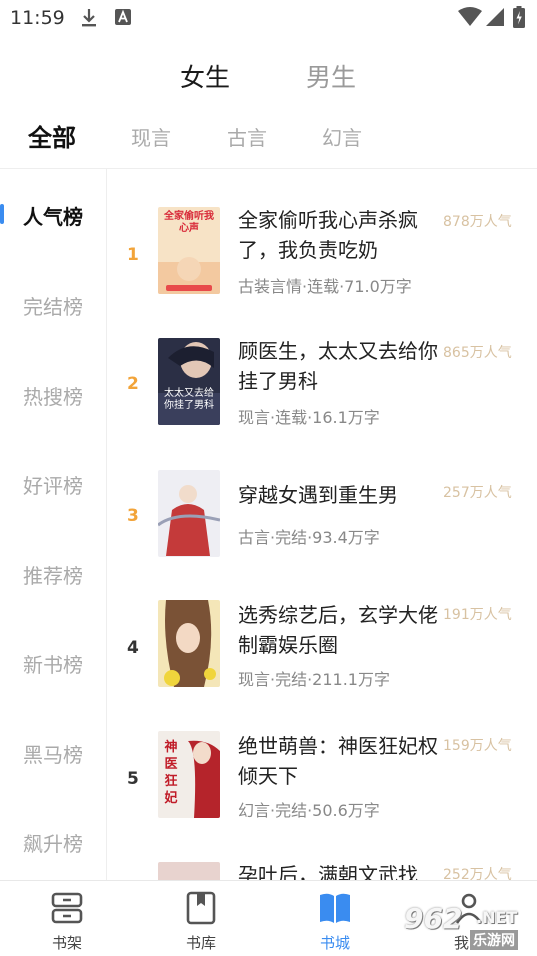 This screenshot has height=956, width=537. I want to click on book-row: 孕吐后，满朝文武找 252万人气, so click(322, 871).